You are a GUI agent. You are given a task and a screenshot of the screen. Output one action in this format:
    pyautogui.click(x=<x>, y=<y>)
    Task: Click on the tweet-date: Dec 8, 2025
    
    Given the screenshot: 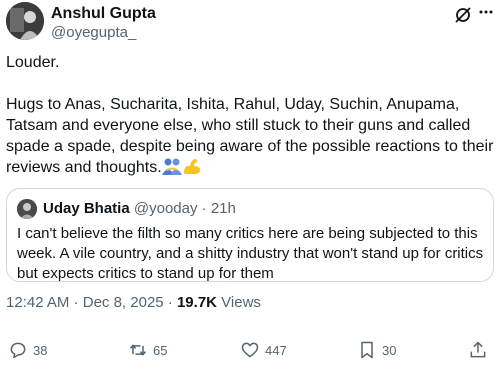 What is the action you would take?
    pyautogui.click(x=123, y=302)
    